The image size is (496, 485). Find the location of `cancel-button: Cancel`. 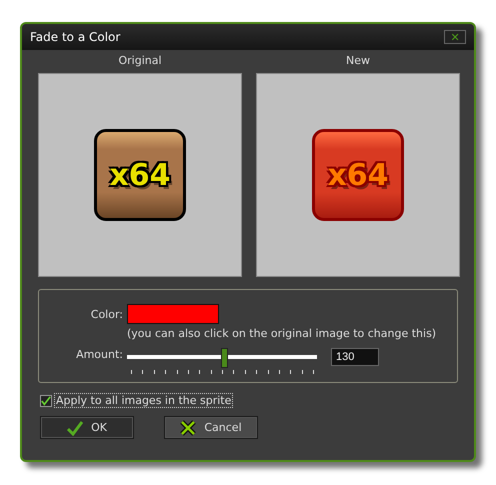

cancel-button: Cancel is located at coordinates (211, 427).